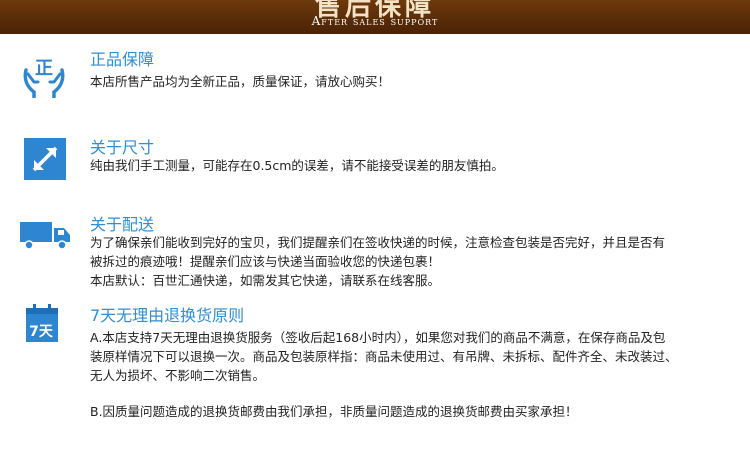 The width and height of the screenshot is (750, 453). What do you see at coordinates (412, 81) in the screenshot?
I see `section-body: 本店所售产品均为全新正品，质量保证，请放心购买！` at bounding box center [412, 81].